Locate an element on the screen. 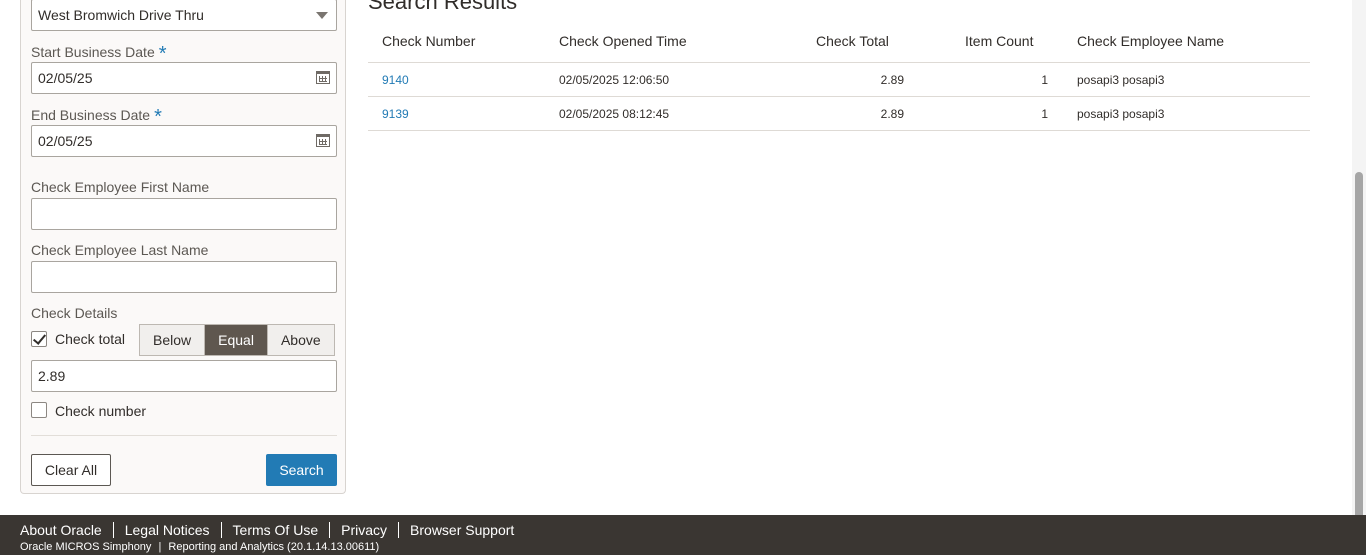 This screenshot has width=1366, height=555. end-date-label-text: End Business Date is located at coordinates (91, 115).